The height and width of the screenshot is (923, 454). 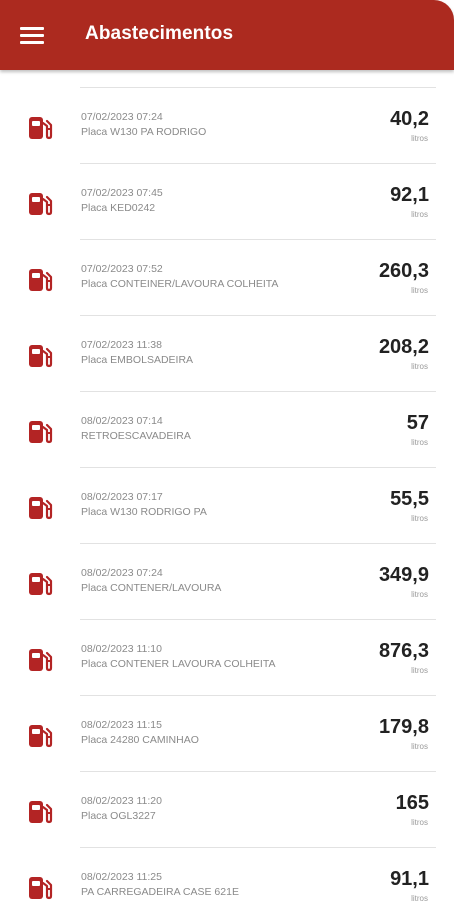 What do you see at coordinates (403, 271) in the screenshot?
I see `refuel-volume: 260,3` at bounding box center [403, 271].